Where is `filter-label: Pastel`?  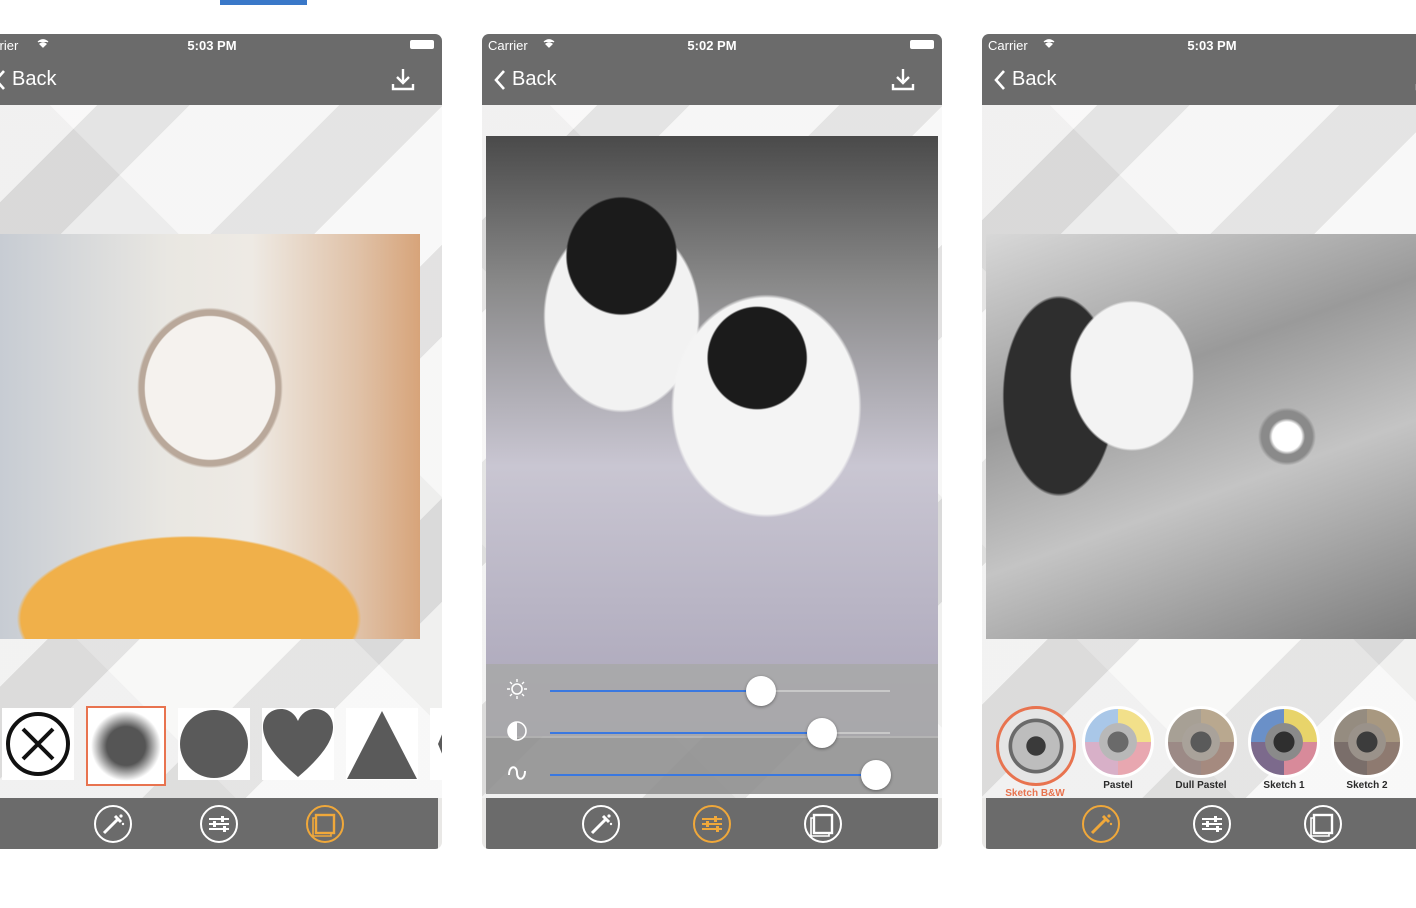
filter-label: Pastel is located at coordinates (1118, 785).